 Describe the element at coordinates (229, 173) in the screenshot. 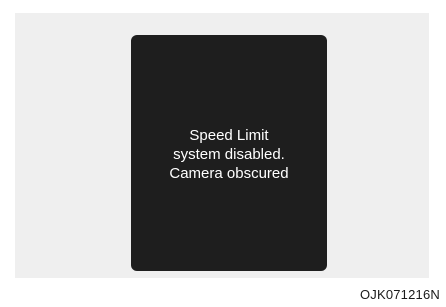

I see `warning-message-line-3: Camera obscured` at that location.